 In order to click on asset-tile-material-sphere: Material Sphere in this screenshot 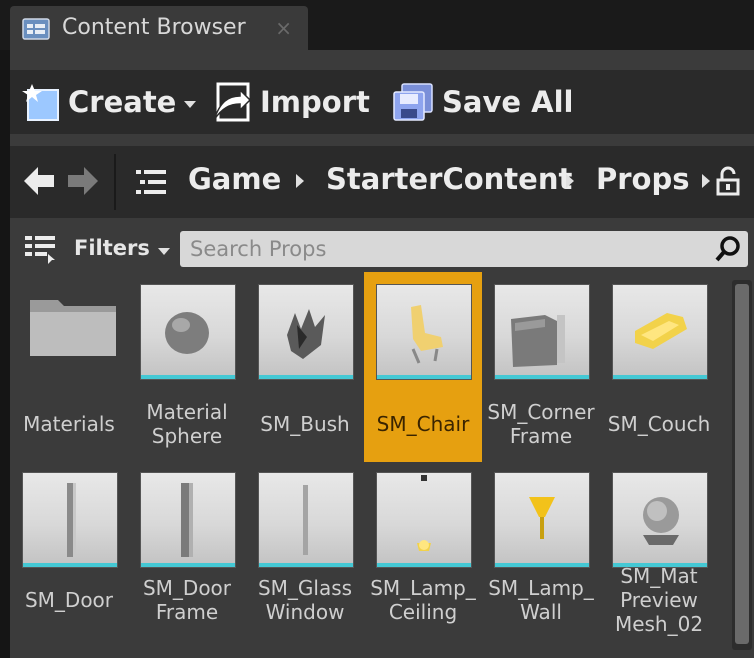, I will do `click(187, 367)`.